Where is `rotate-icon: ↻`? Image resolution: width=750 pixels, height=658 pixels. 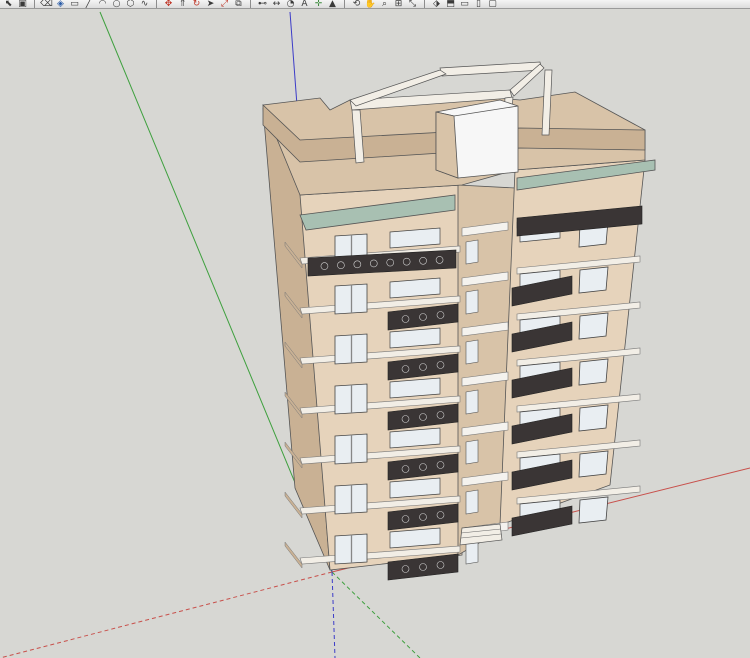
rotate-icon: ↻ is located at coordinates (196, 4).